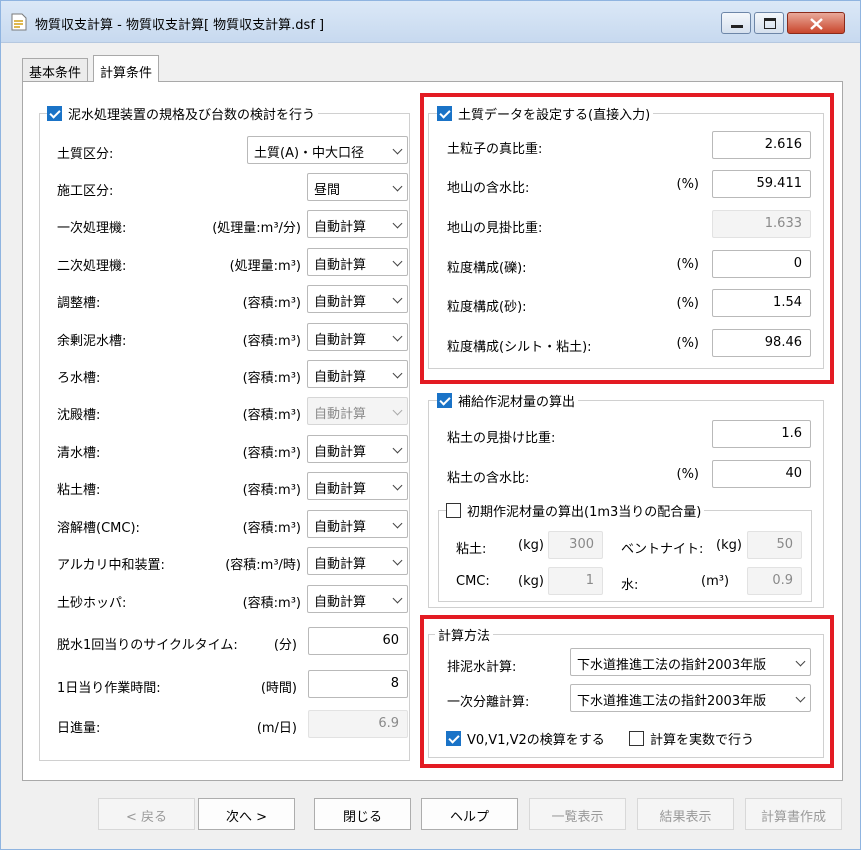 This screenshot has width=861, height=850. Describe the element at coordinates (362, 814) in the screenshot. I see `close-dialog-button: 閉じる` at that location.